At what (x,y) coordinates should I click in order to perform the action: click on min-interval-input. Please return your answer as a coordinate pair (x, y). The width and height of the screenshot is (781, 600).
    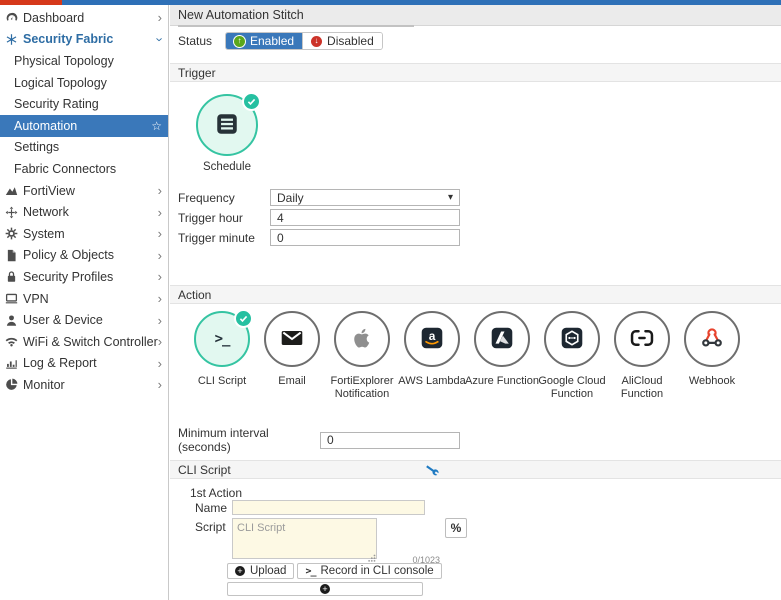
    Looking at the image, I should click on (390, 440).